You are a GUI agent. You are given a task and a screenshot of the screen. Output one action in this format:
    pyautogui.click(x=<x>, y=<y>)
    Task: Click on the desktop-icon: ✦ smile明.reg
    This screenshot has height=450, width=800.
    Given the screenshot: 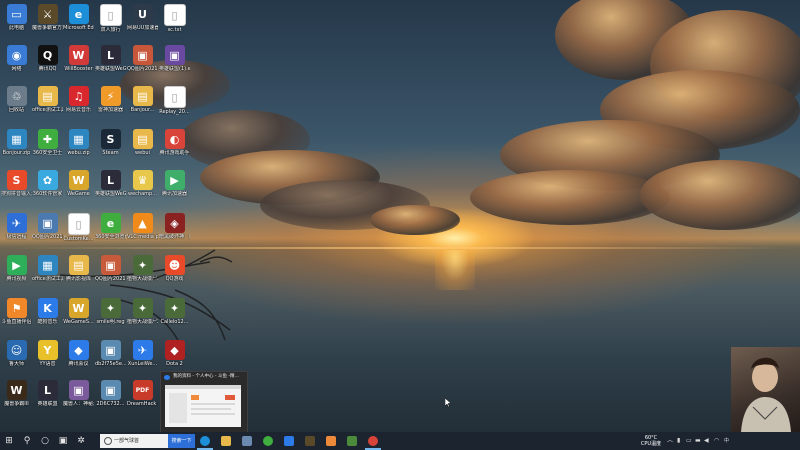 What is the action you would take?
    pyautogui.click(x=110, y=315)
    